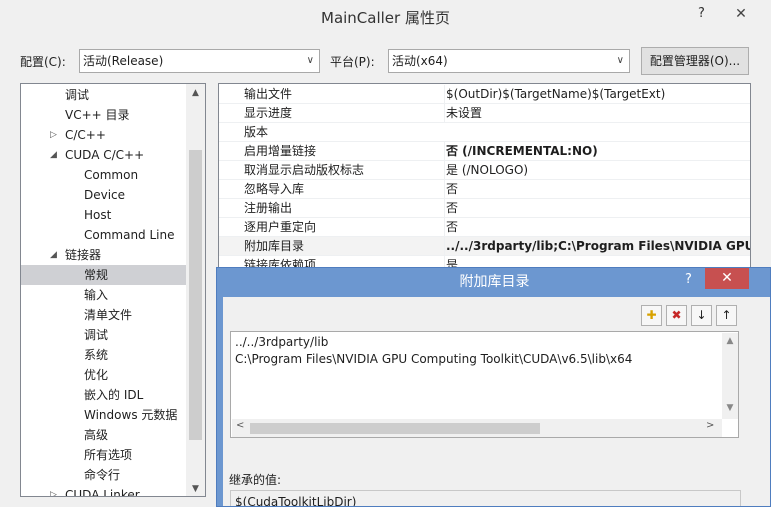 Image resolution: width=771 pixels, height=507 pixels. What do you see at coordinates (104, 135) in the screenshot?
I see `tree-item: ▷ C/C++` at bounding box center [104, 135].